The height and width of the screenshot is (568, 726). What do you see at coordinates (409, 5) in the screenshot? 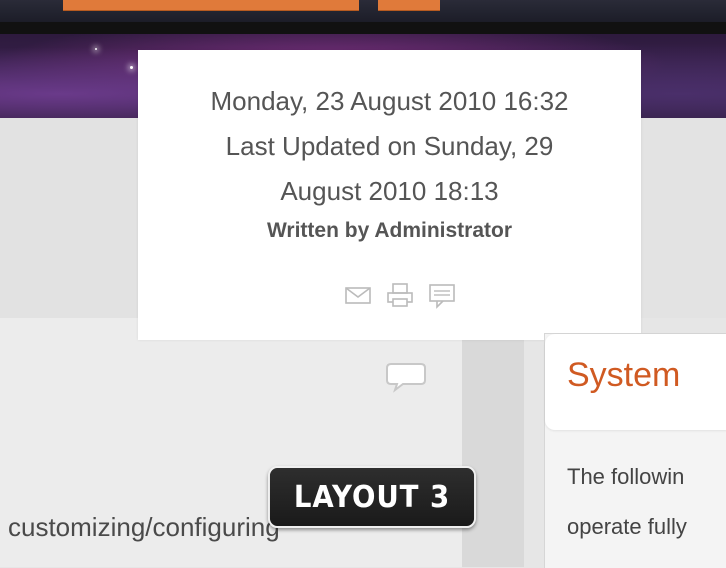
I see `nav-tab` at bounding box center [409, 5].